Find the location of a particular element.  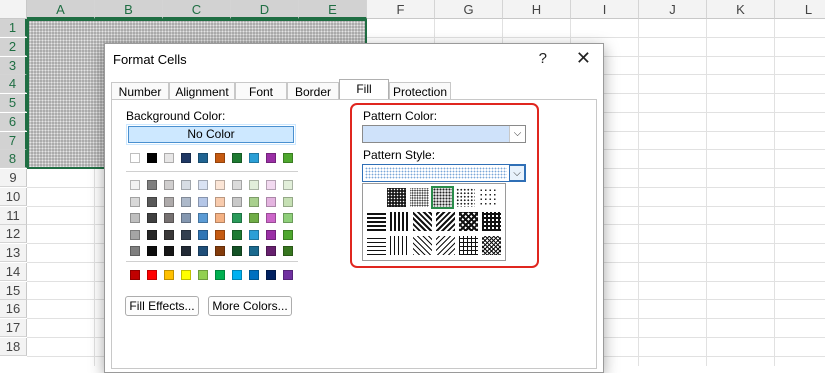

row-header-16: 16 is located at coordinates (13, 309).